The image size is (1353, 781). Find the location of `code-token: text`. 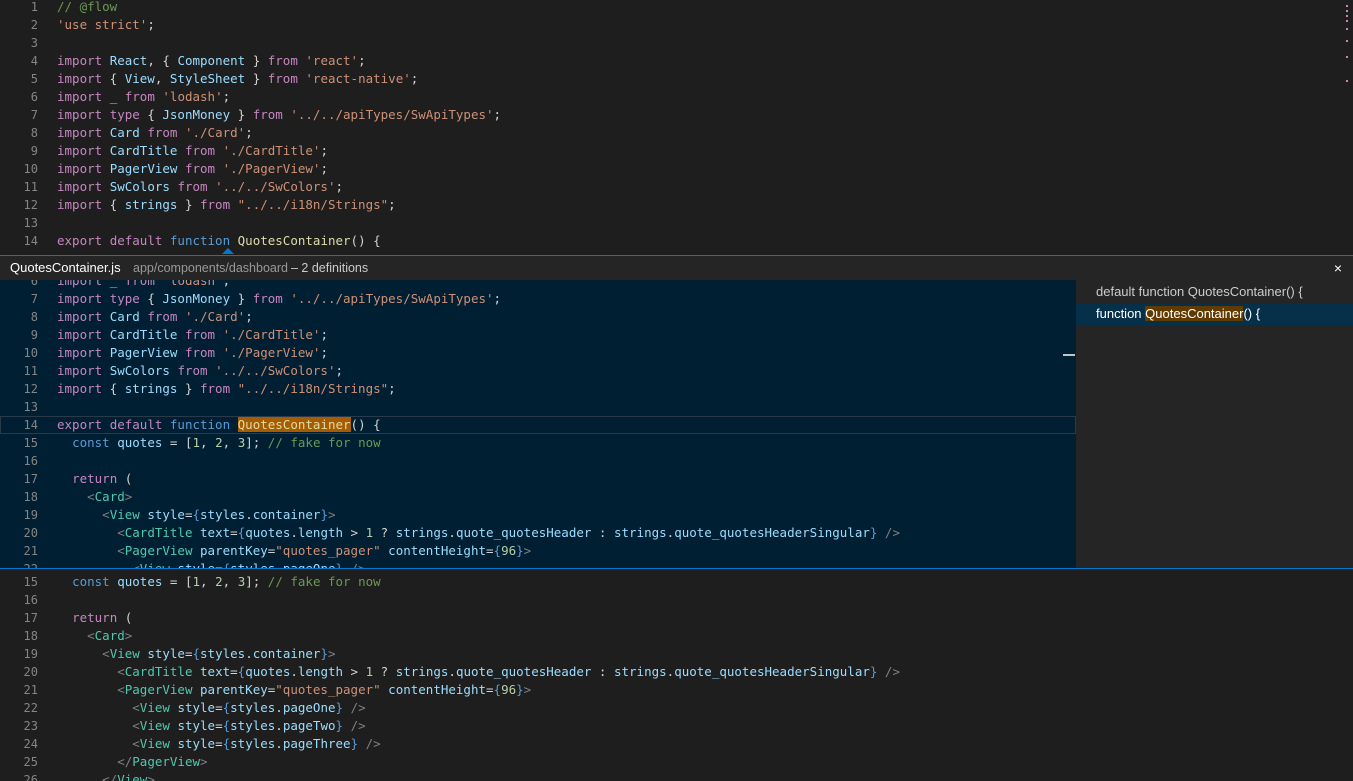

code-token: text is located at coordinates (215, 671).